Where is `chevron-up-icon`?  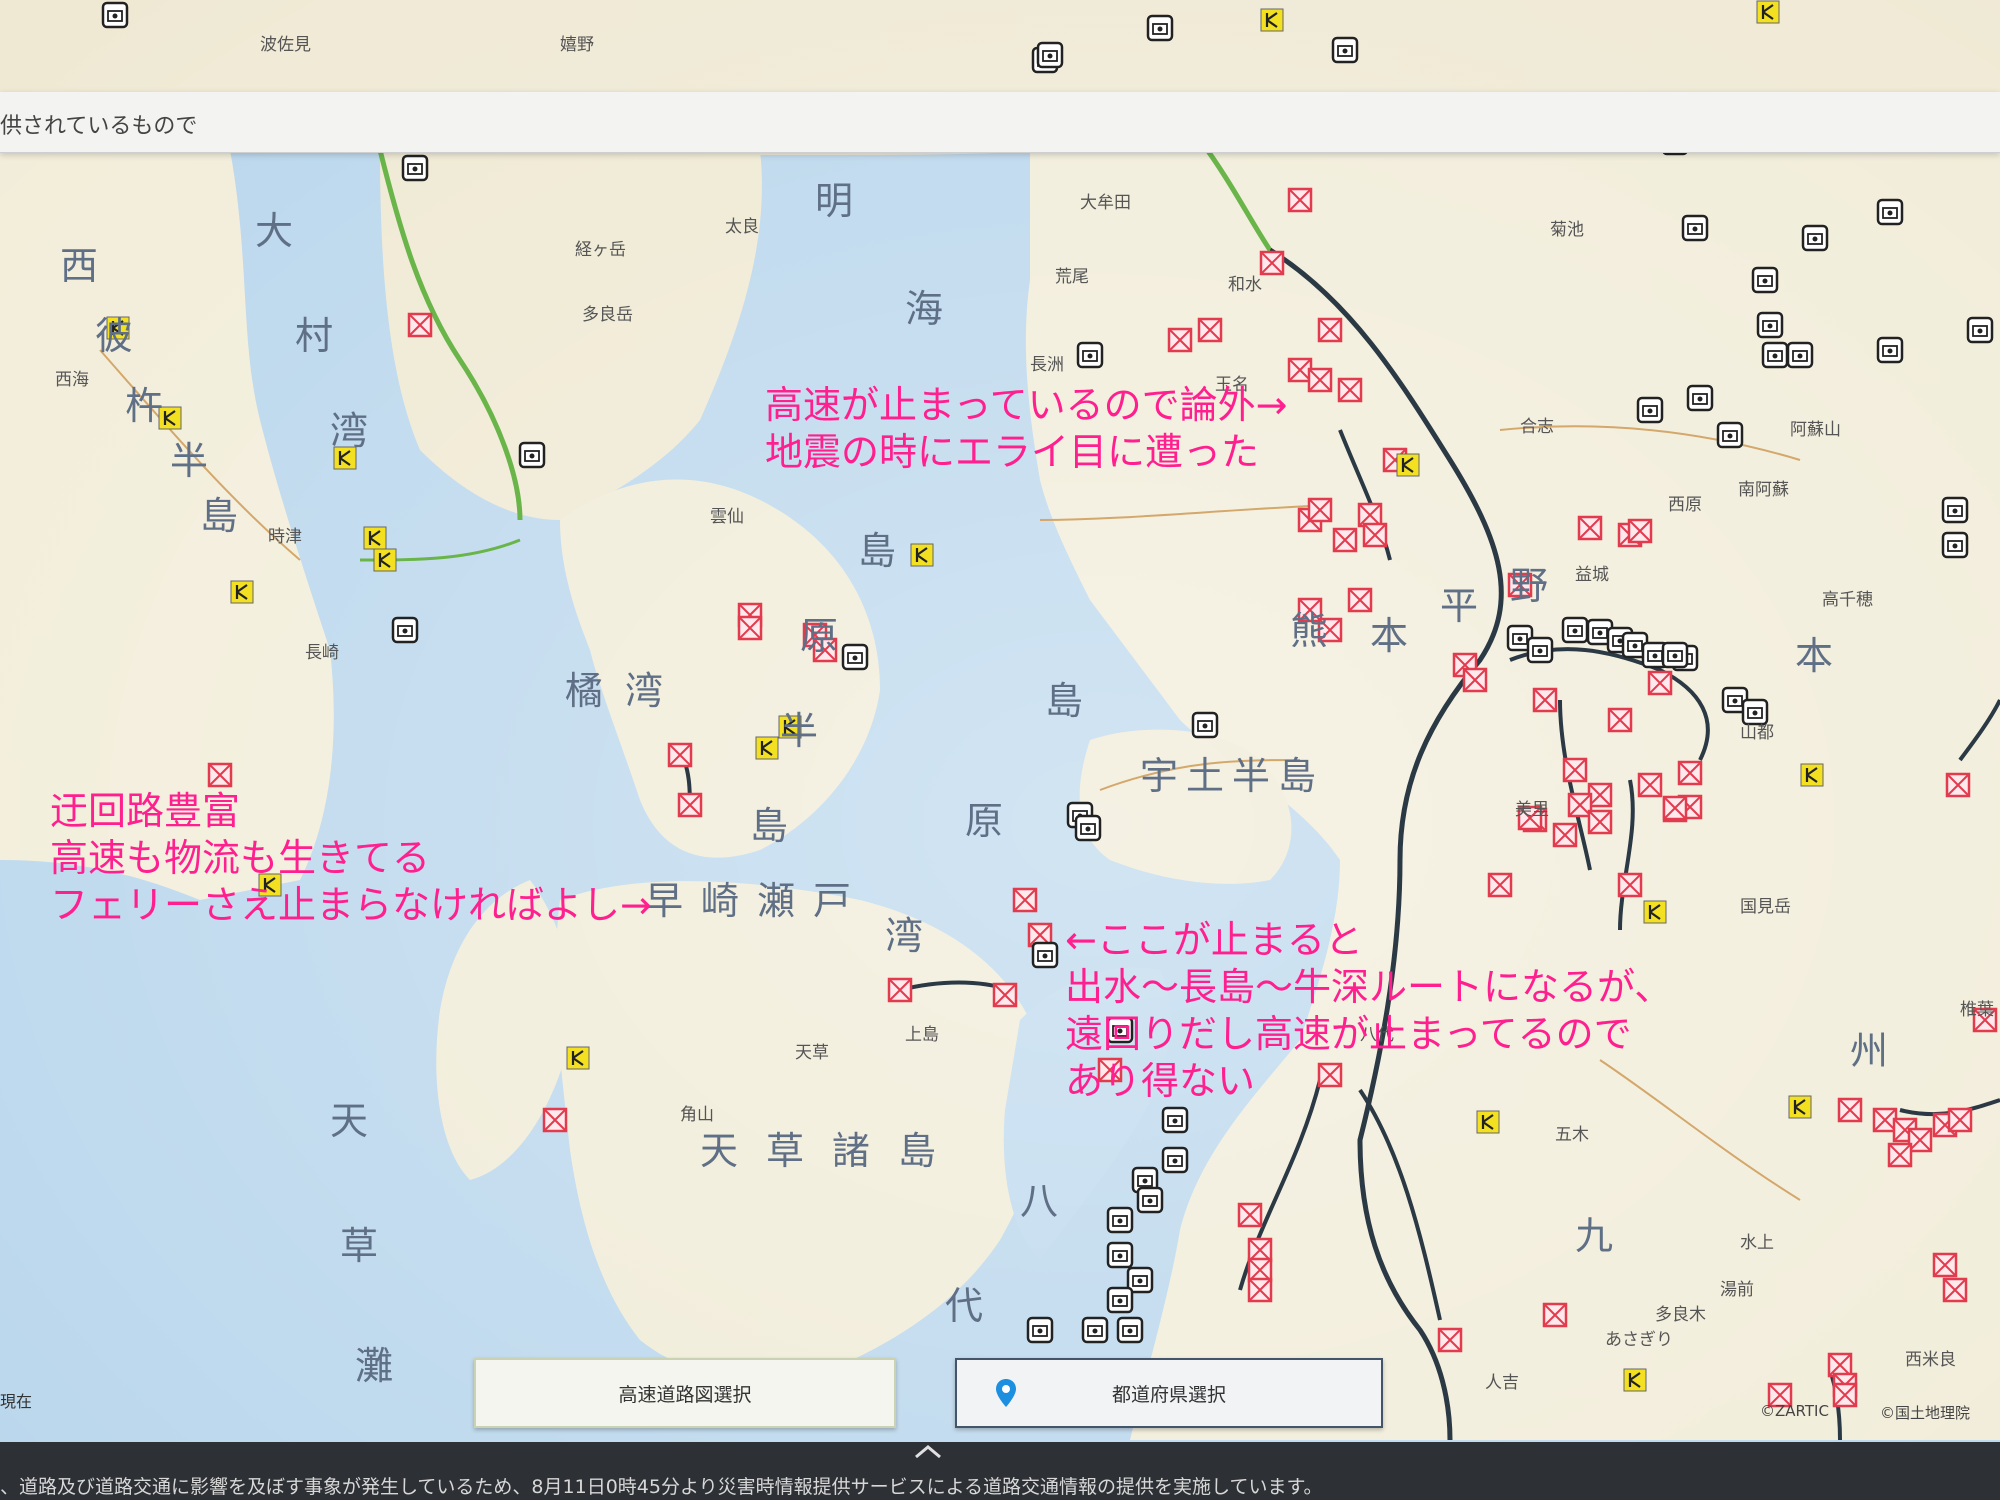 chevron-up-icon is located at coordinates (928, 1452).